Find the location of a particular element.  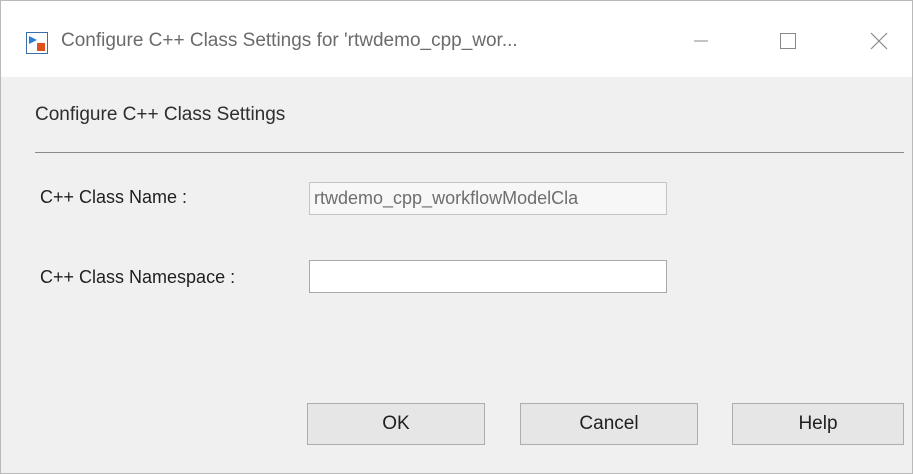

maximize-icon is located at coordinates (788, 41).